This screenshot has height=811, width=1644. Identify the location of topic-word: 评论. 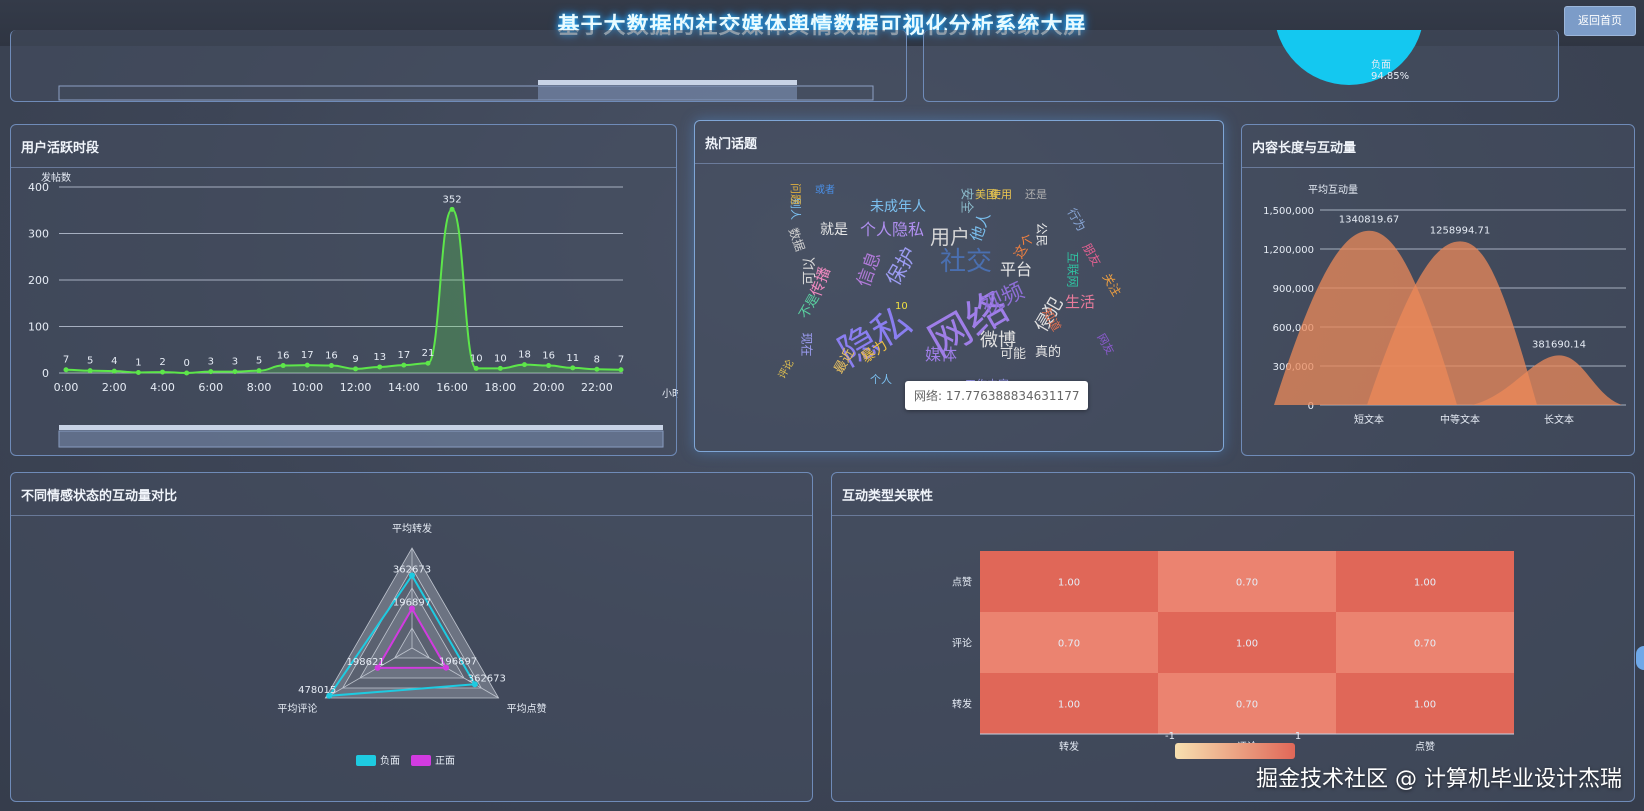
(786, 368).